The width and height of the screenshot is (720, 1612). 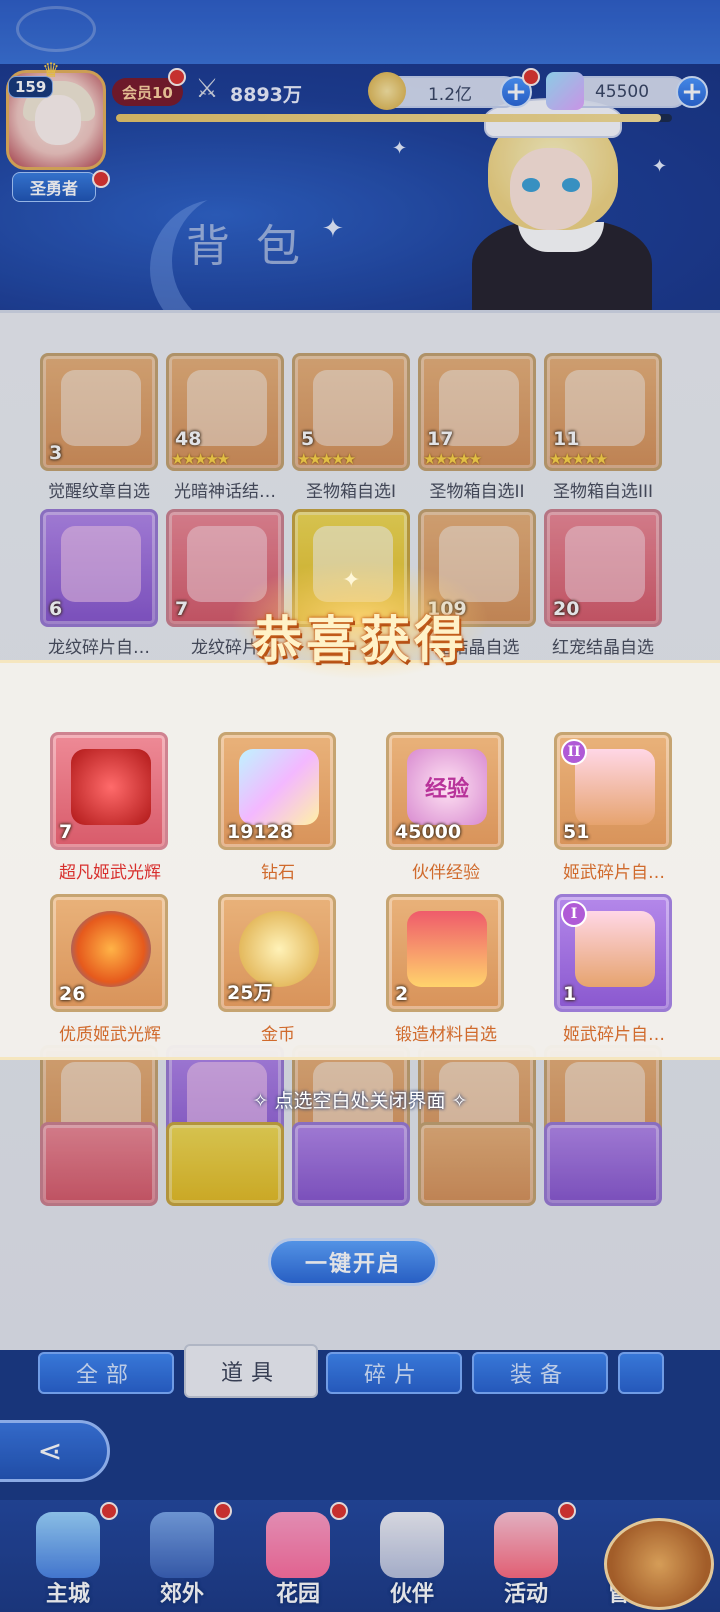 I want to click on reward-name: 伙伴经验, so click(x=446, y=873).